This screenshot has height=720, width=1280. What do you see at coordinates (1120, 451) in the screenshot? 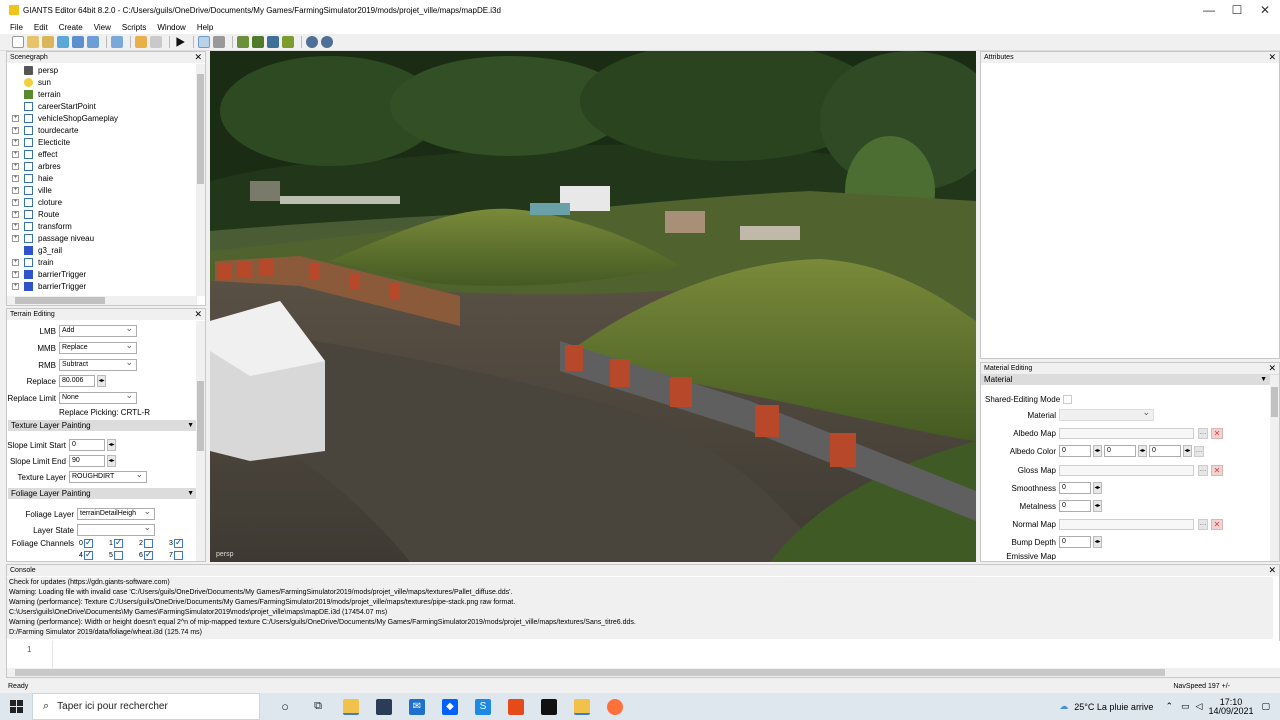
I see `albedo-g-input: 0` at bounding box center [1120, 451].